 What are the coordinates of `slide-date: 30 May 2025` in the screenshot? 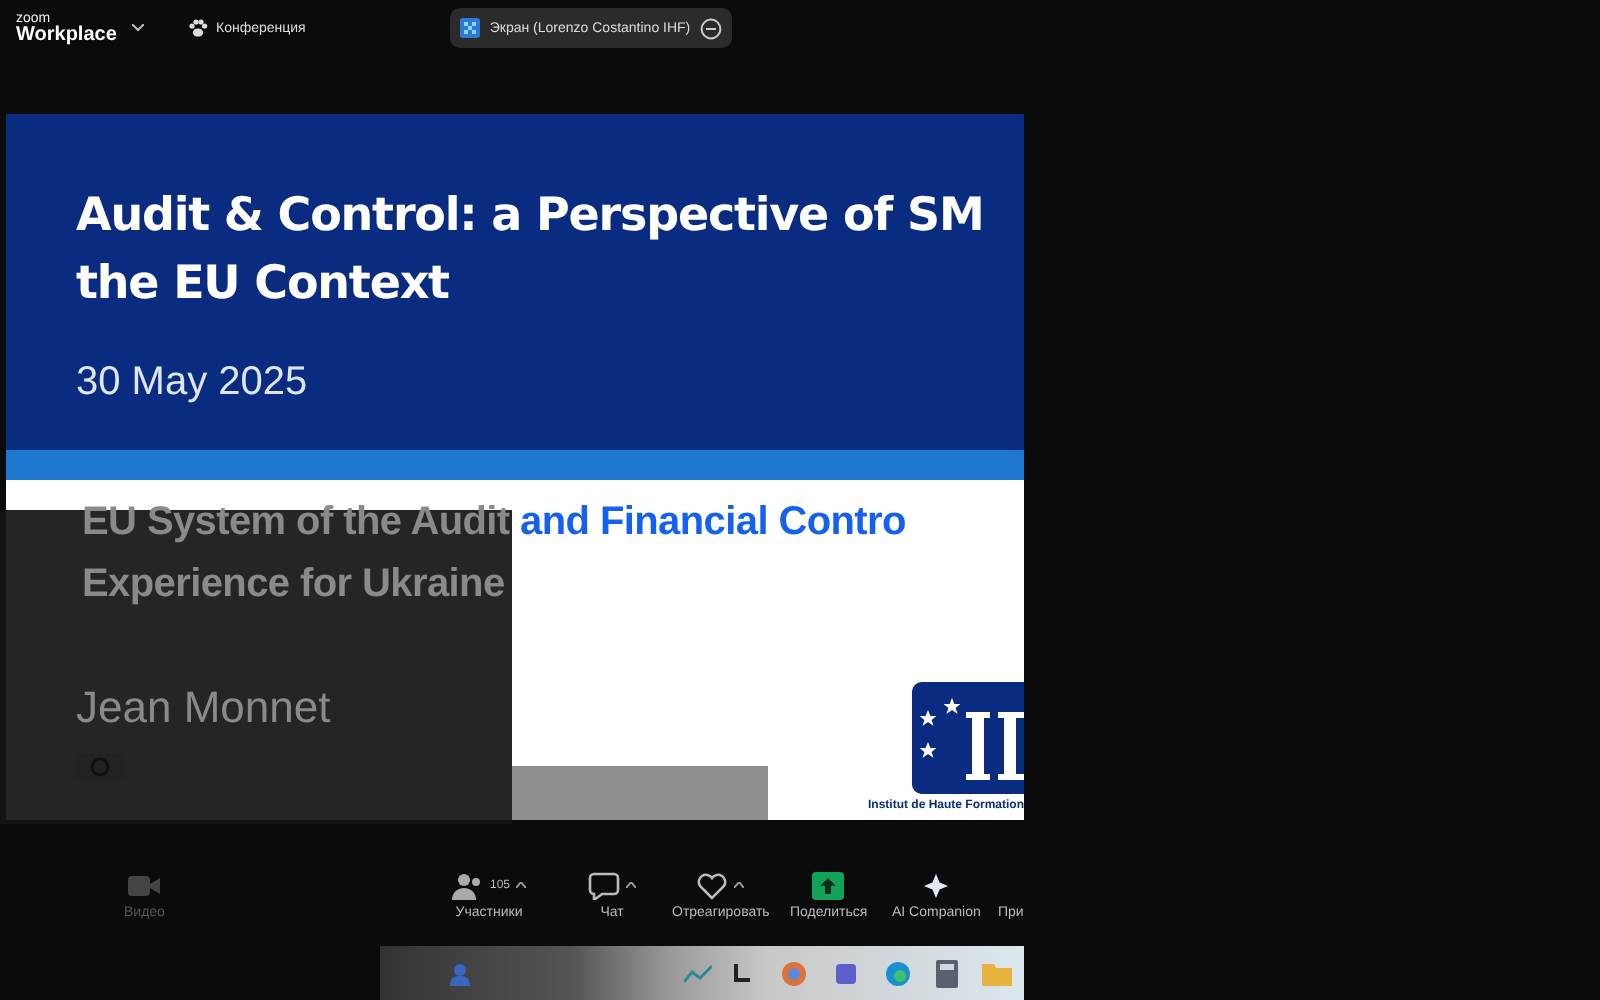 It's located at (193, 383).